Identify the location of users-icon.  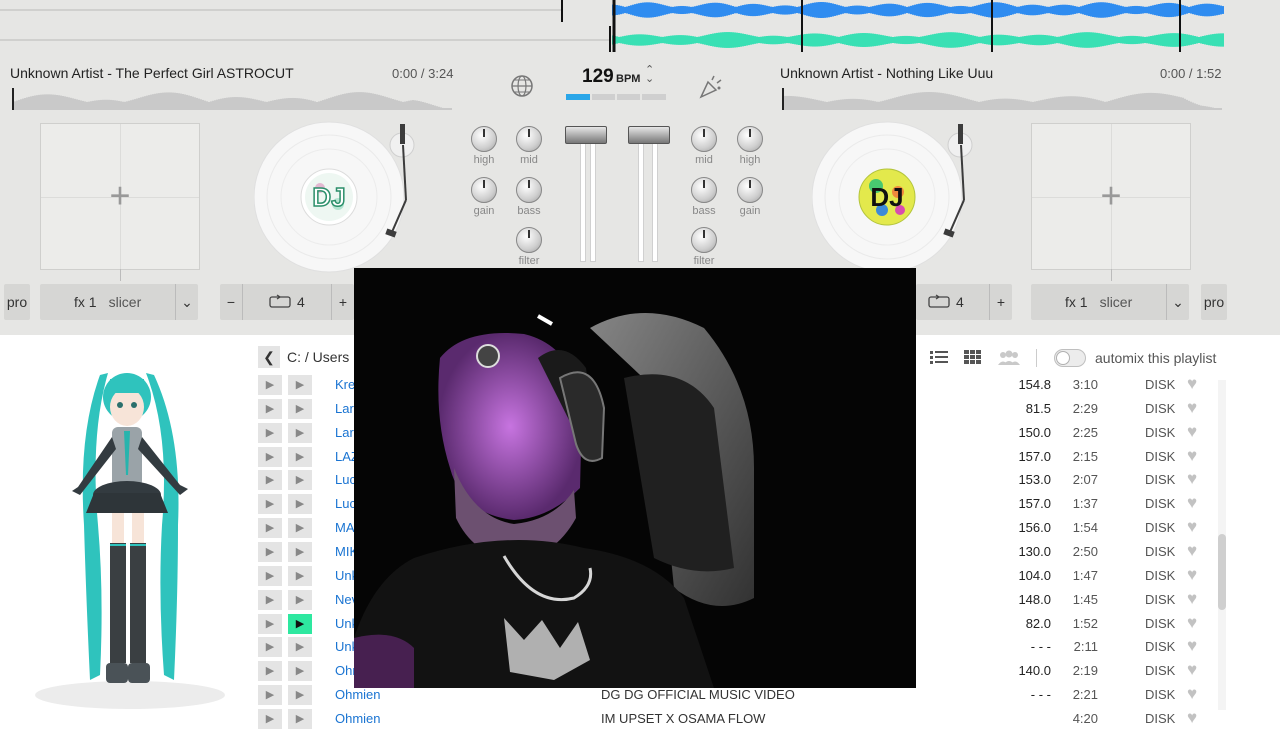
(1009, 358).